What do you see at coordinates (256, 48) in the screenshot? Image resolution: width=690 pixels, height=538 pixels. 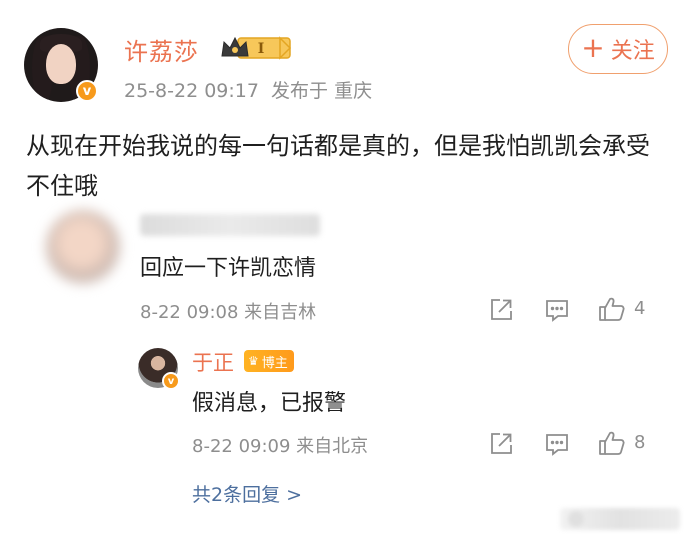 I see `crown-level-icon: I` at bounding box center [256, 48].